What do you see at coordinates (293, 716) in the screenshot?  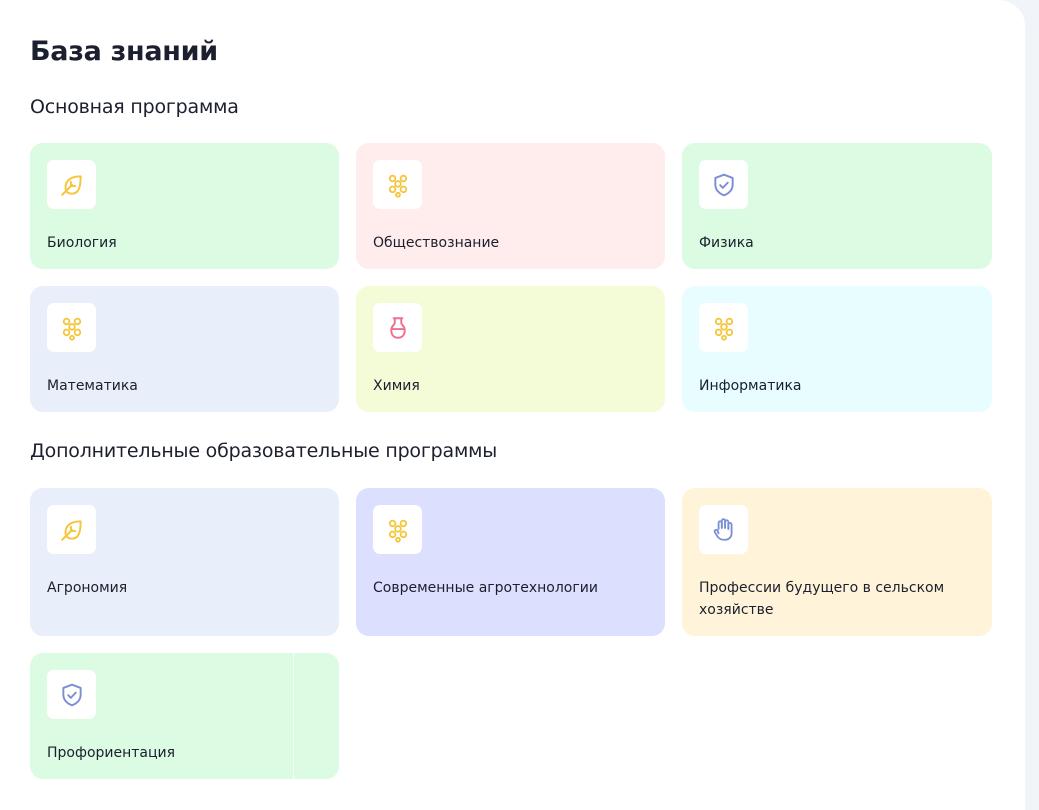 I see `card-divider` at bounding box center [293, 716].